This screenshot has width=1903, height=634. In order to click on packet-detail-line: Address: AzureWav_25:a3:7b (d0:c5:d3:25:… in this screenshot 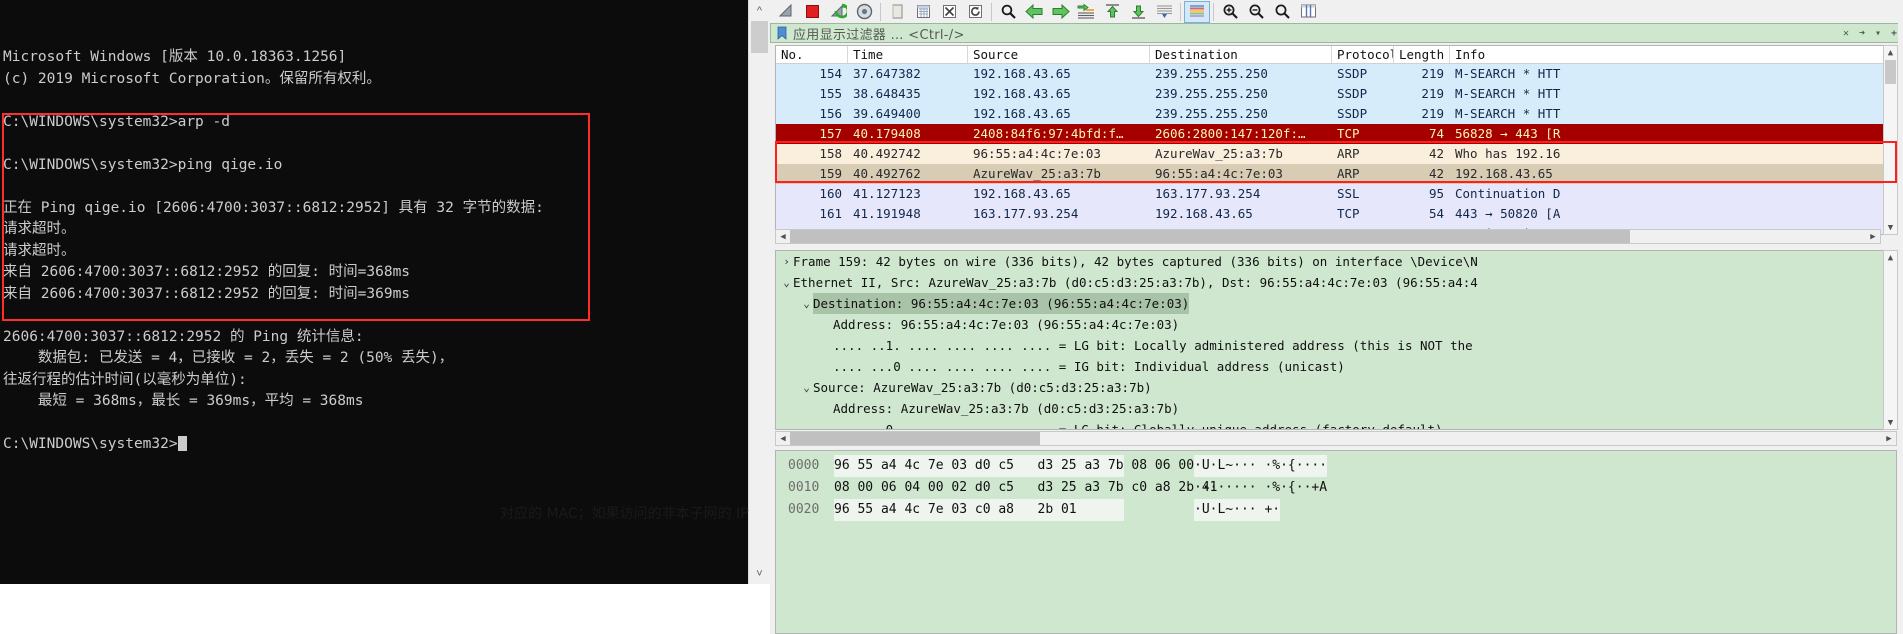, I will do `click(1336, 408)`.